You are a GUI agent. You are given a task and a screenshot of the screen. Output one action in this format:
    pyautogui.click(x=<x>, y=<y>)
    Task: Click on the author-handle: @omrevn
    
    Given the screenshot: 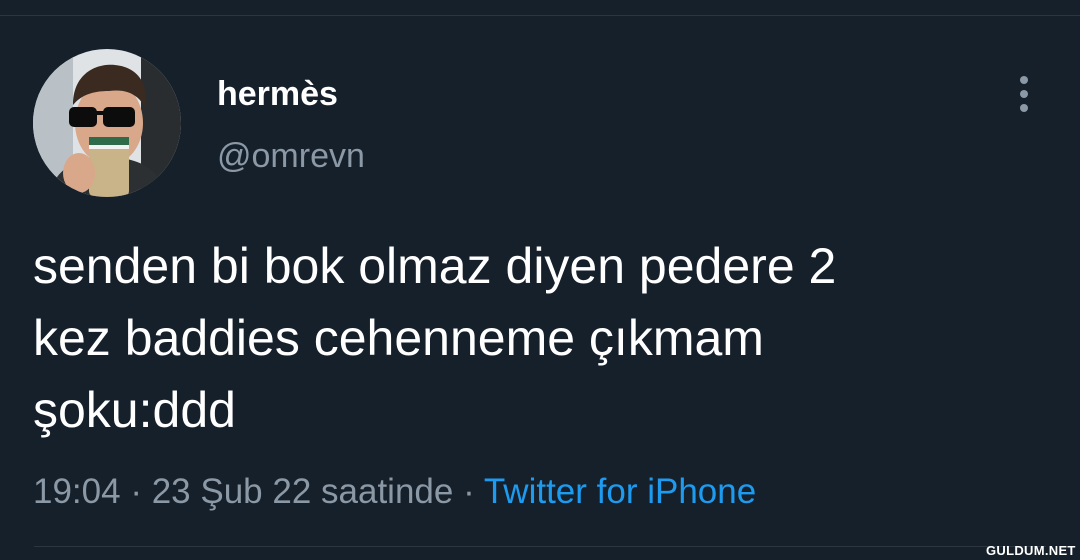 What is the action you would take?
    pyautogui.click(x=291, y=156)
    